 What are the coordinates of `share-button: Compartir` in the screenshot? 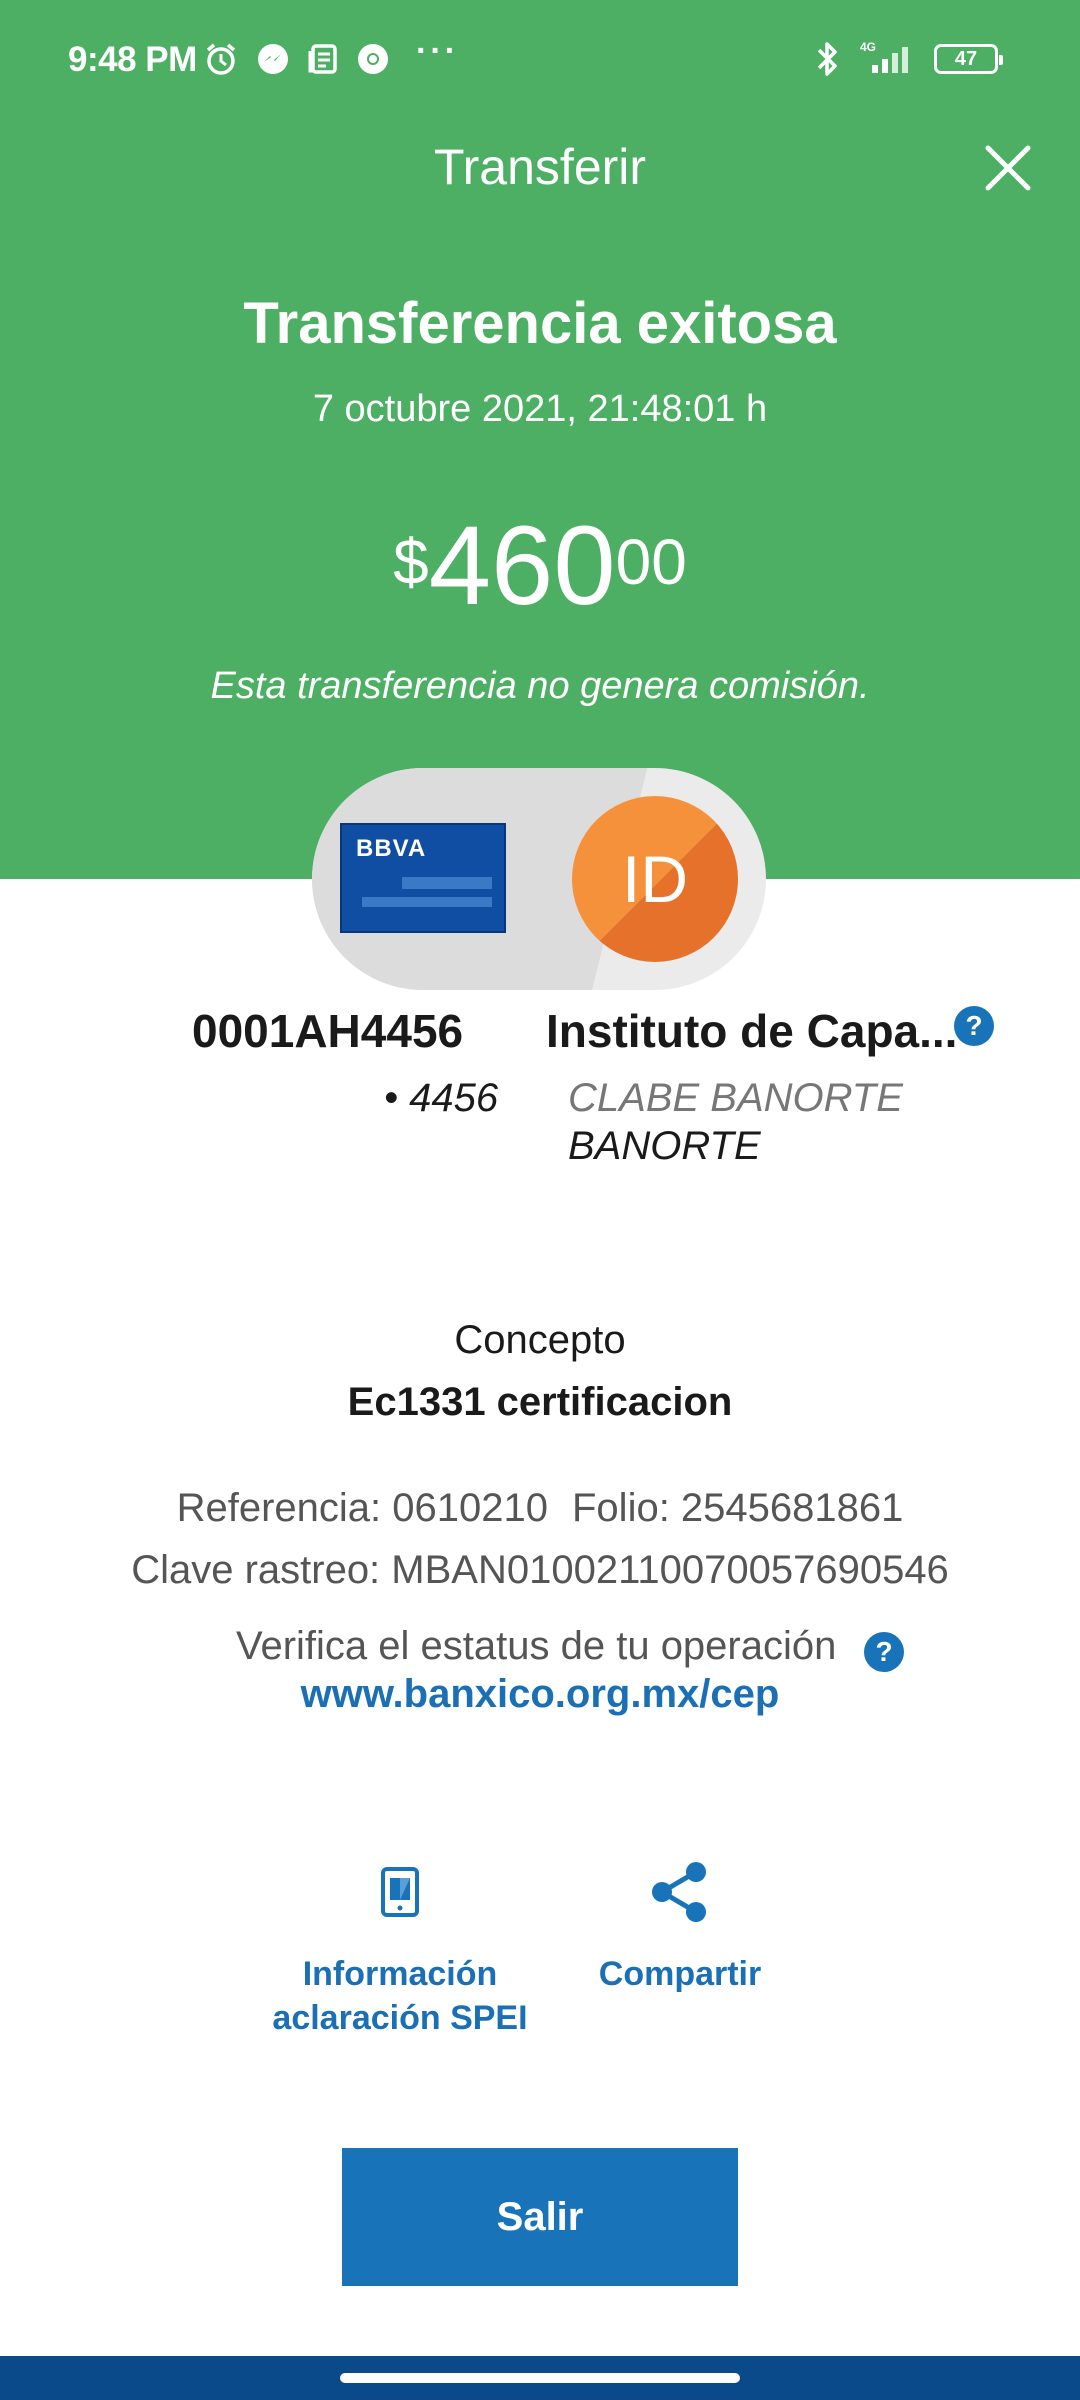 It's located at (680, 1925).